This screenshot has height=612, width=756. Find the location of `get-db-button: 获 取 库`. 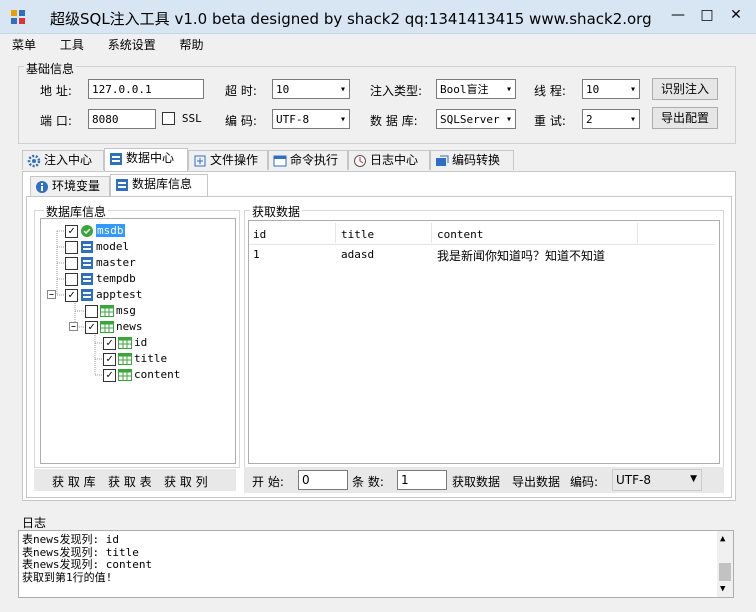

get-db-button: 获 取 库 is located at coordinates (74, 481).